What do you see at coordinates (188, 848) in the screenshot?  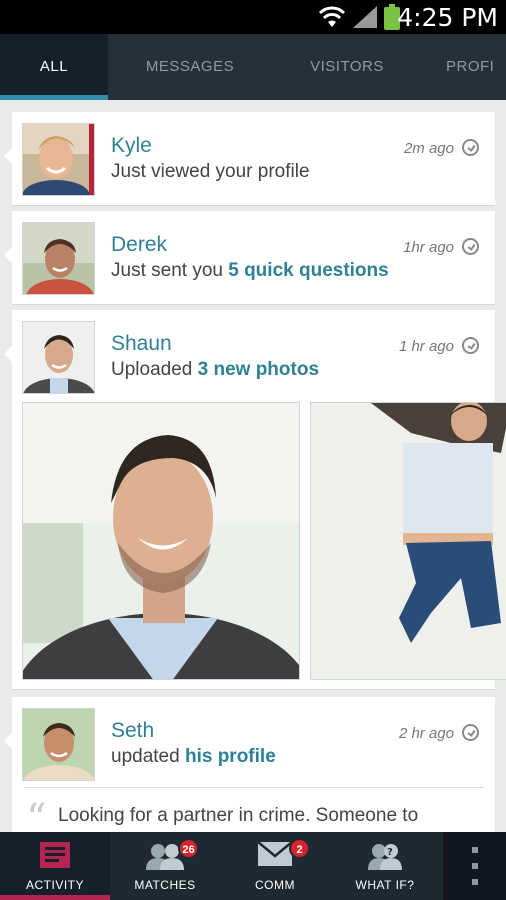 I see `matches-badge: 26` at bounding box center [188, 848].